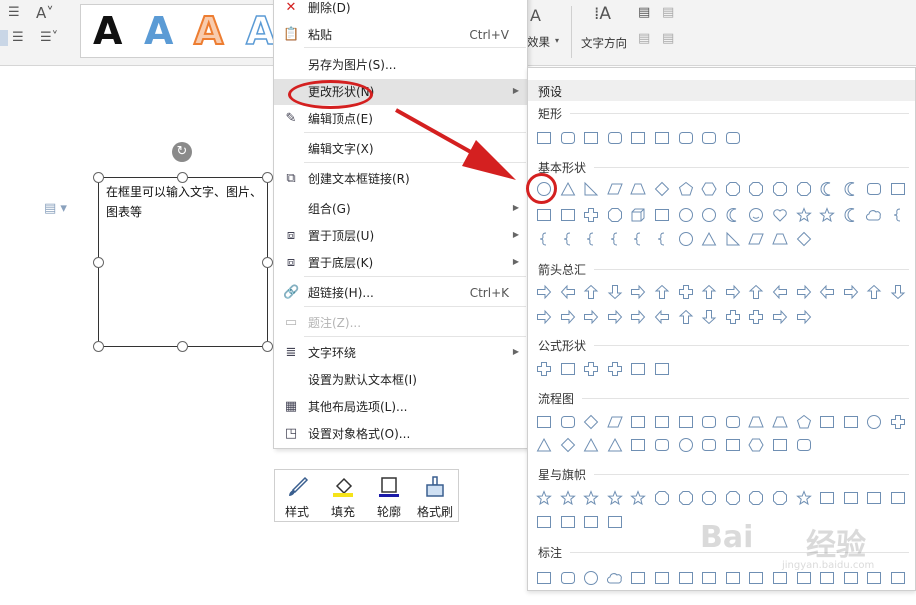  I want to click on shape-option-rtri-icon, so click(591, 189).